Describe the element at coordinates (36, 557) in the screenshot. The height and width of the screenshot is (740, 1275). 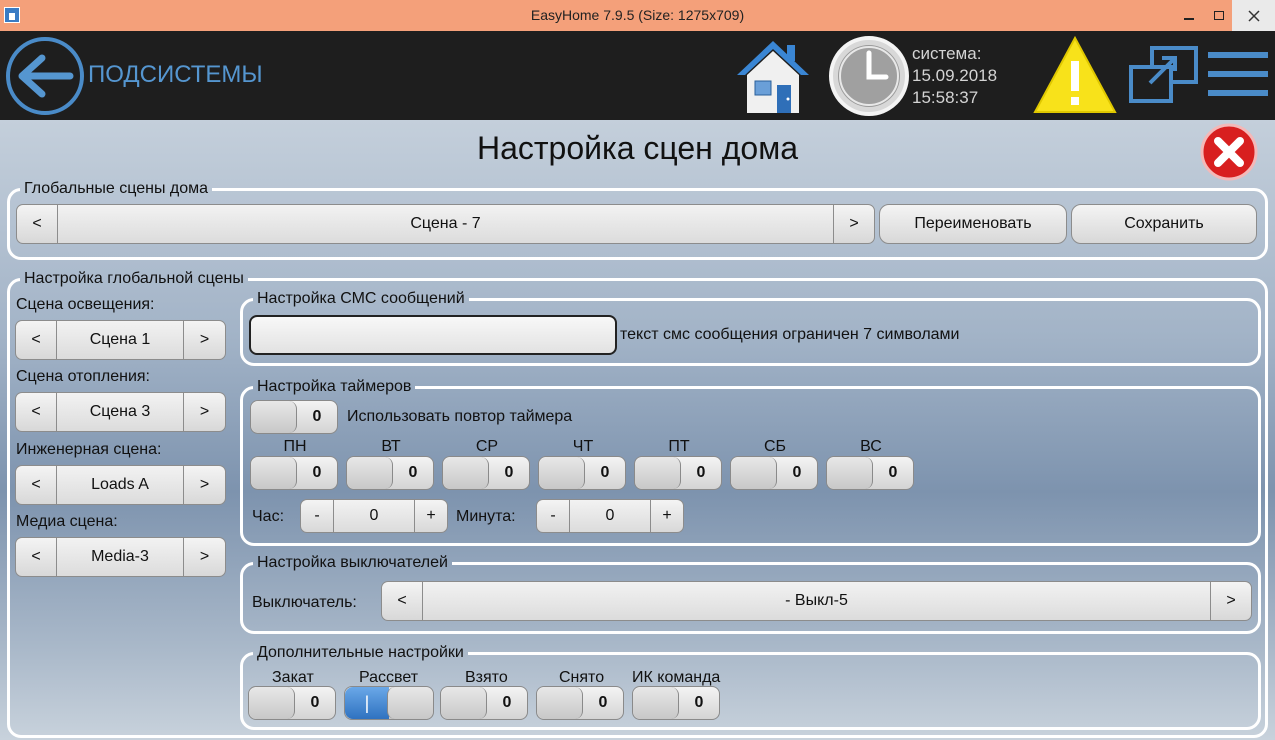
I see `media-prev-button: <` at that location.